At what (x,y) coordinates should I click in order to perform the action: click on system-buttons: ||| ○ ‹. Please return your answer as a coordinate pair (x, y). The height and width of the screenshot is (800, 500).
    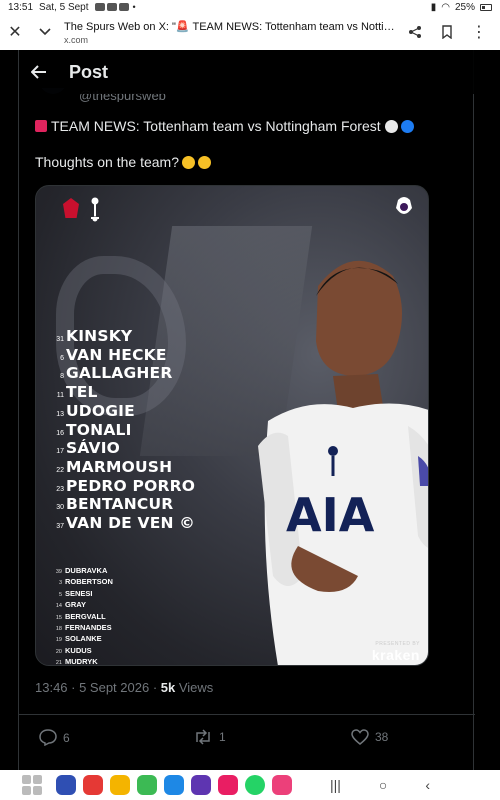
    Looking at the image, I should click on (380, 785).